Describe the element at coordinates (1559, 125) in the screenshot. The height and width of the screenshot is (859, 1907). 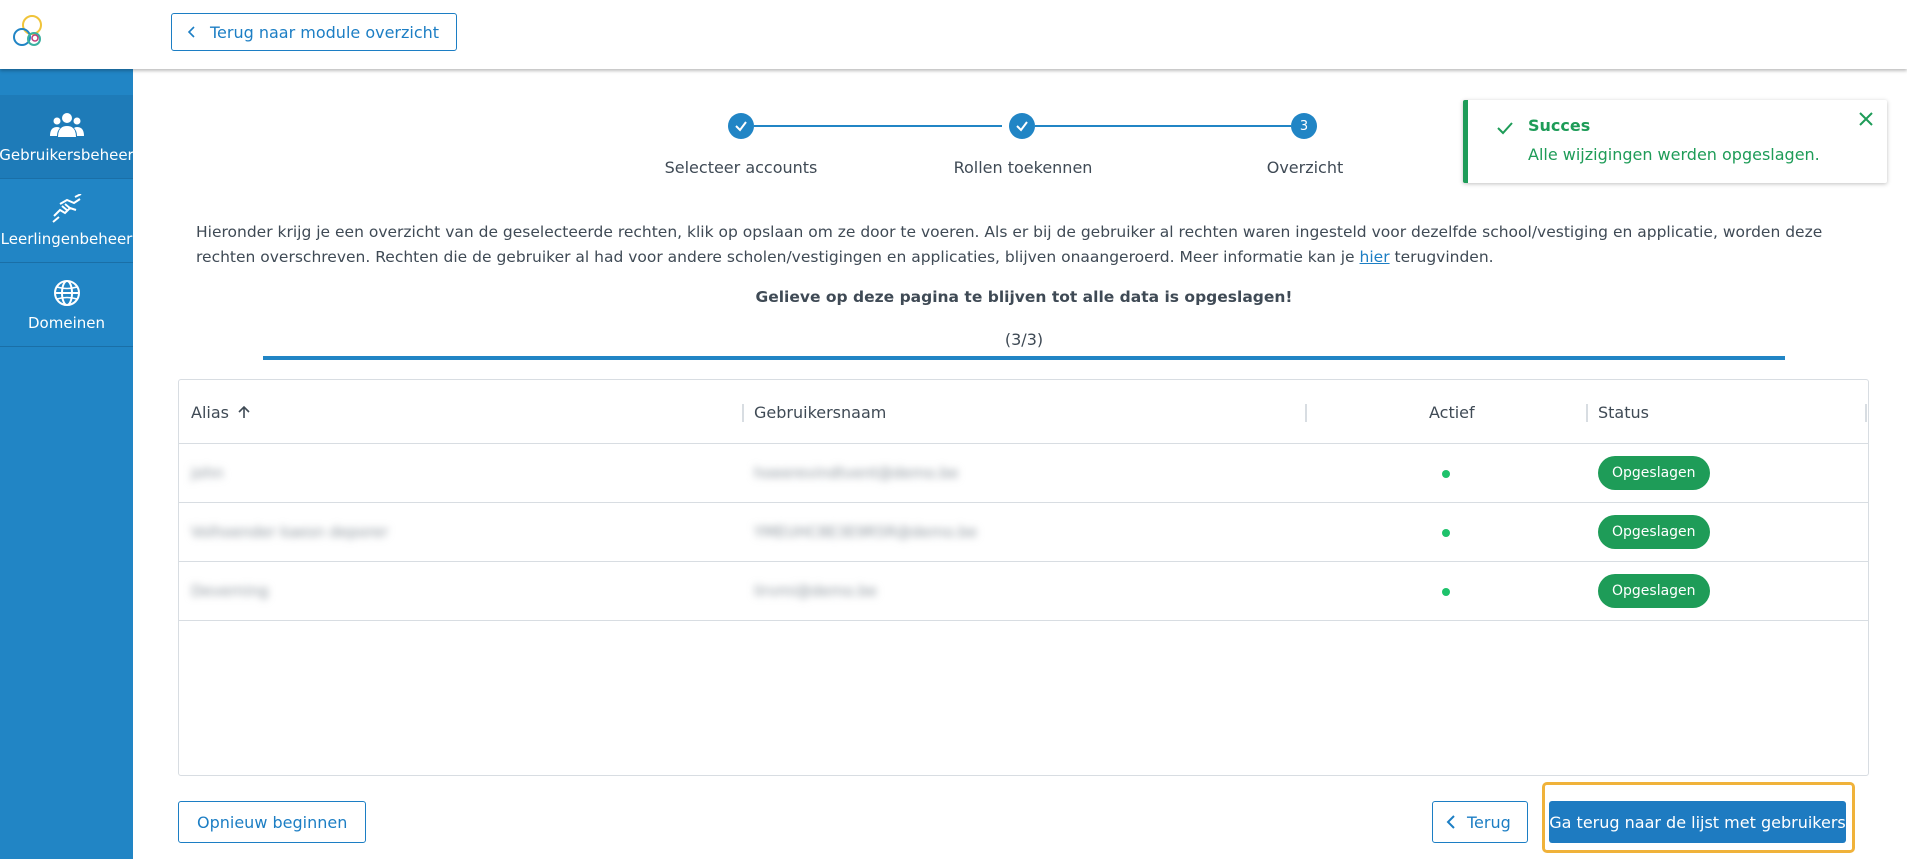
I see `toast-title: Succes` at that location.